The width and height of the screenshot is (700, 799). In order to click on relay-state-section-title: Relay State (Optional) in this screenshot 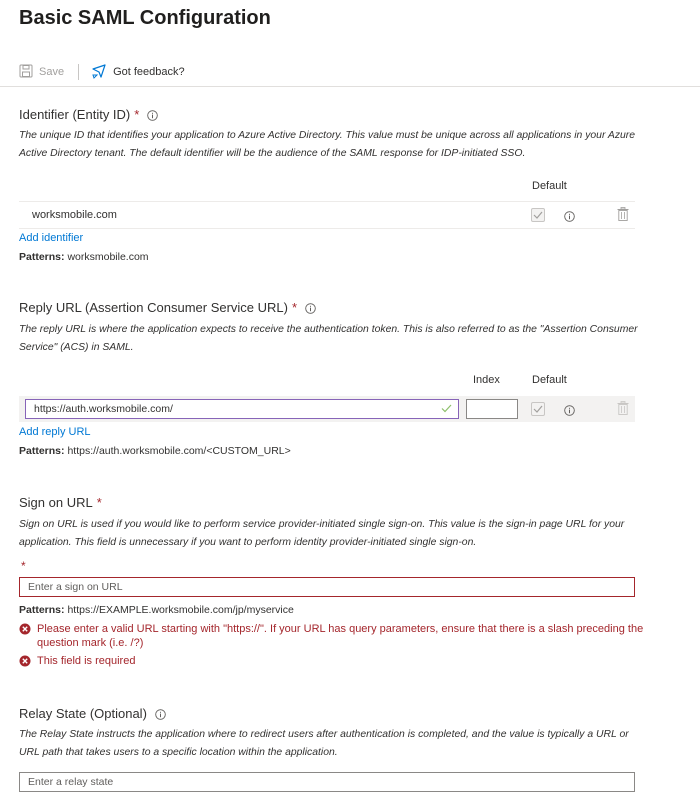, I will do `click(92, 713)`.